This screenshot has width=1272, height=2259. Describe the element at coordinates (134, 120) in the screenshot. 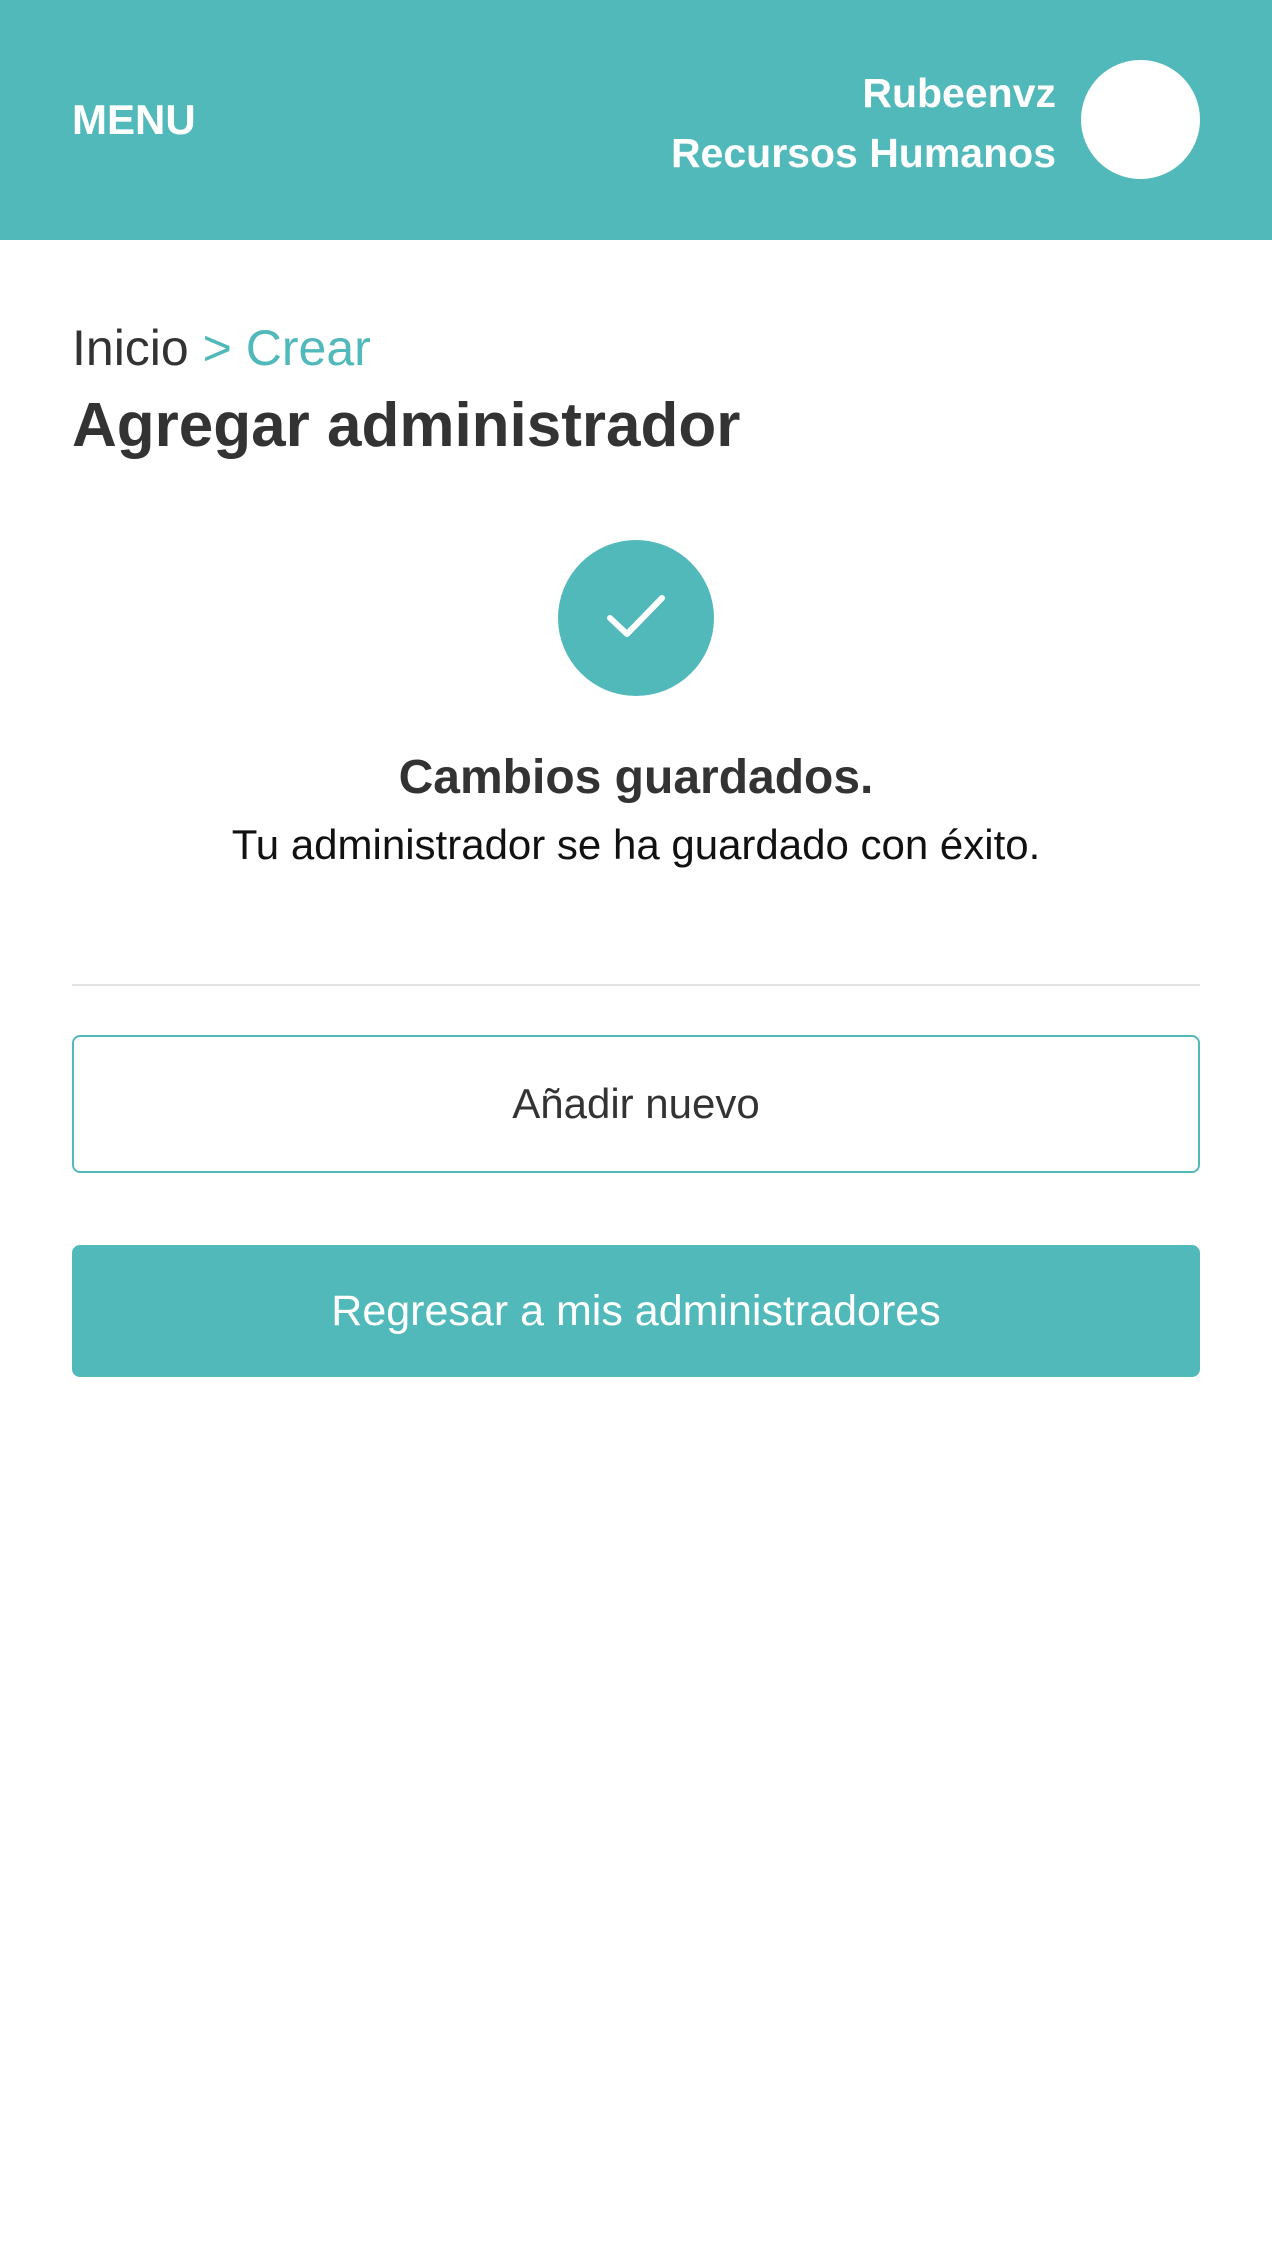

I see `menu-button: MENU` at that location.